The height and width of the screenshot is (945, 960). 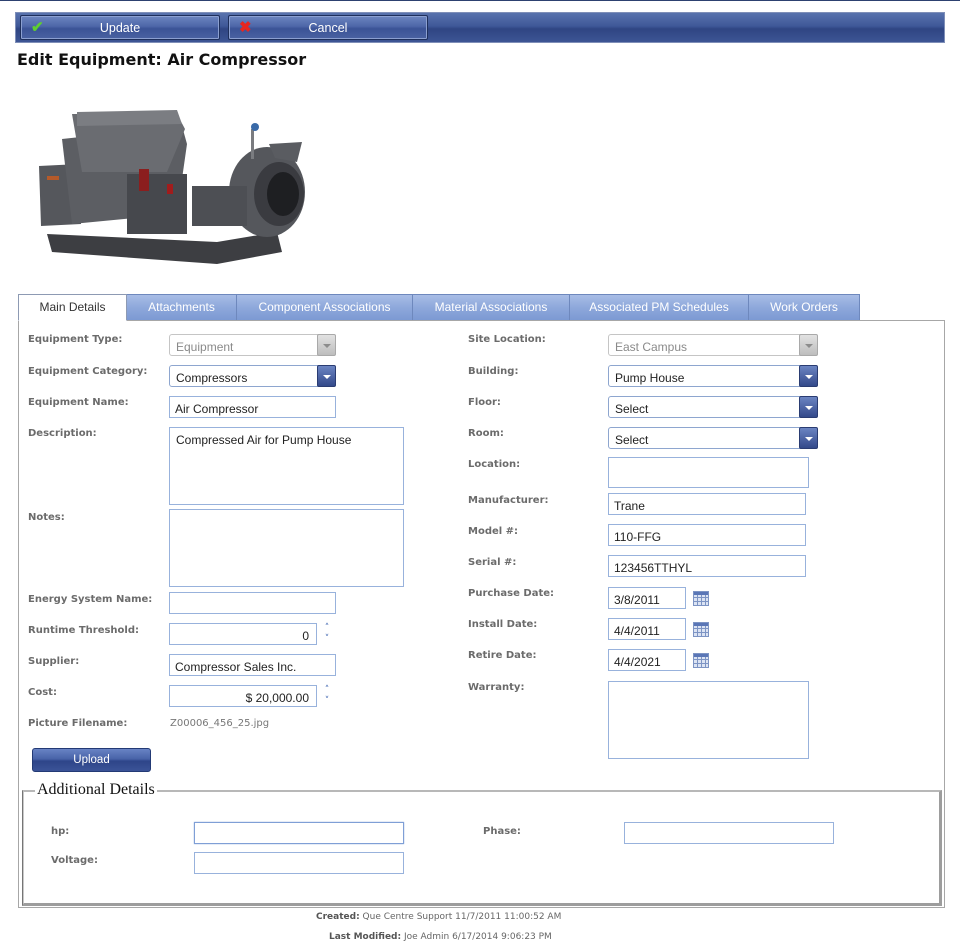 What do you see at coordinates (84, 630) in the screenshot?
I see `runtime-threshold-label: Runtime Threshold:` at bounding box center [84, 630].